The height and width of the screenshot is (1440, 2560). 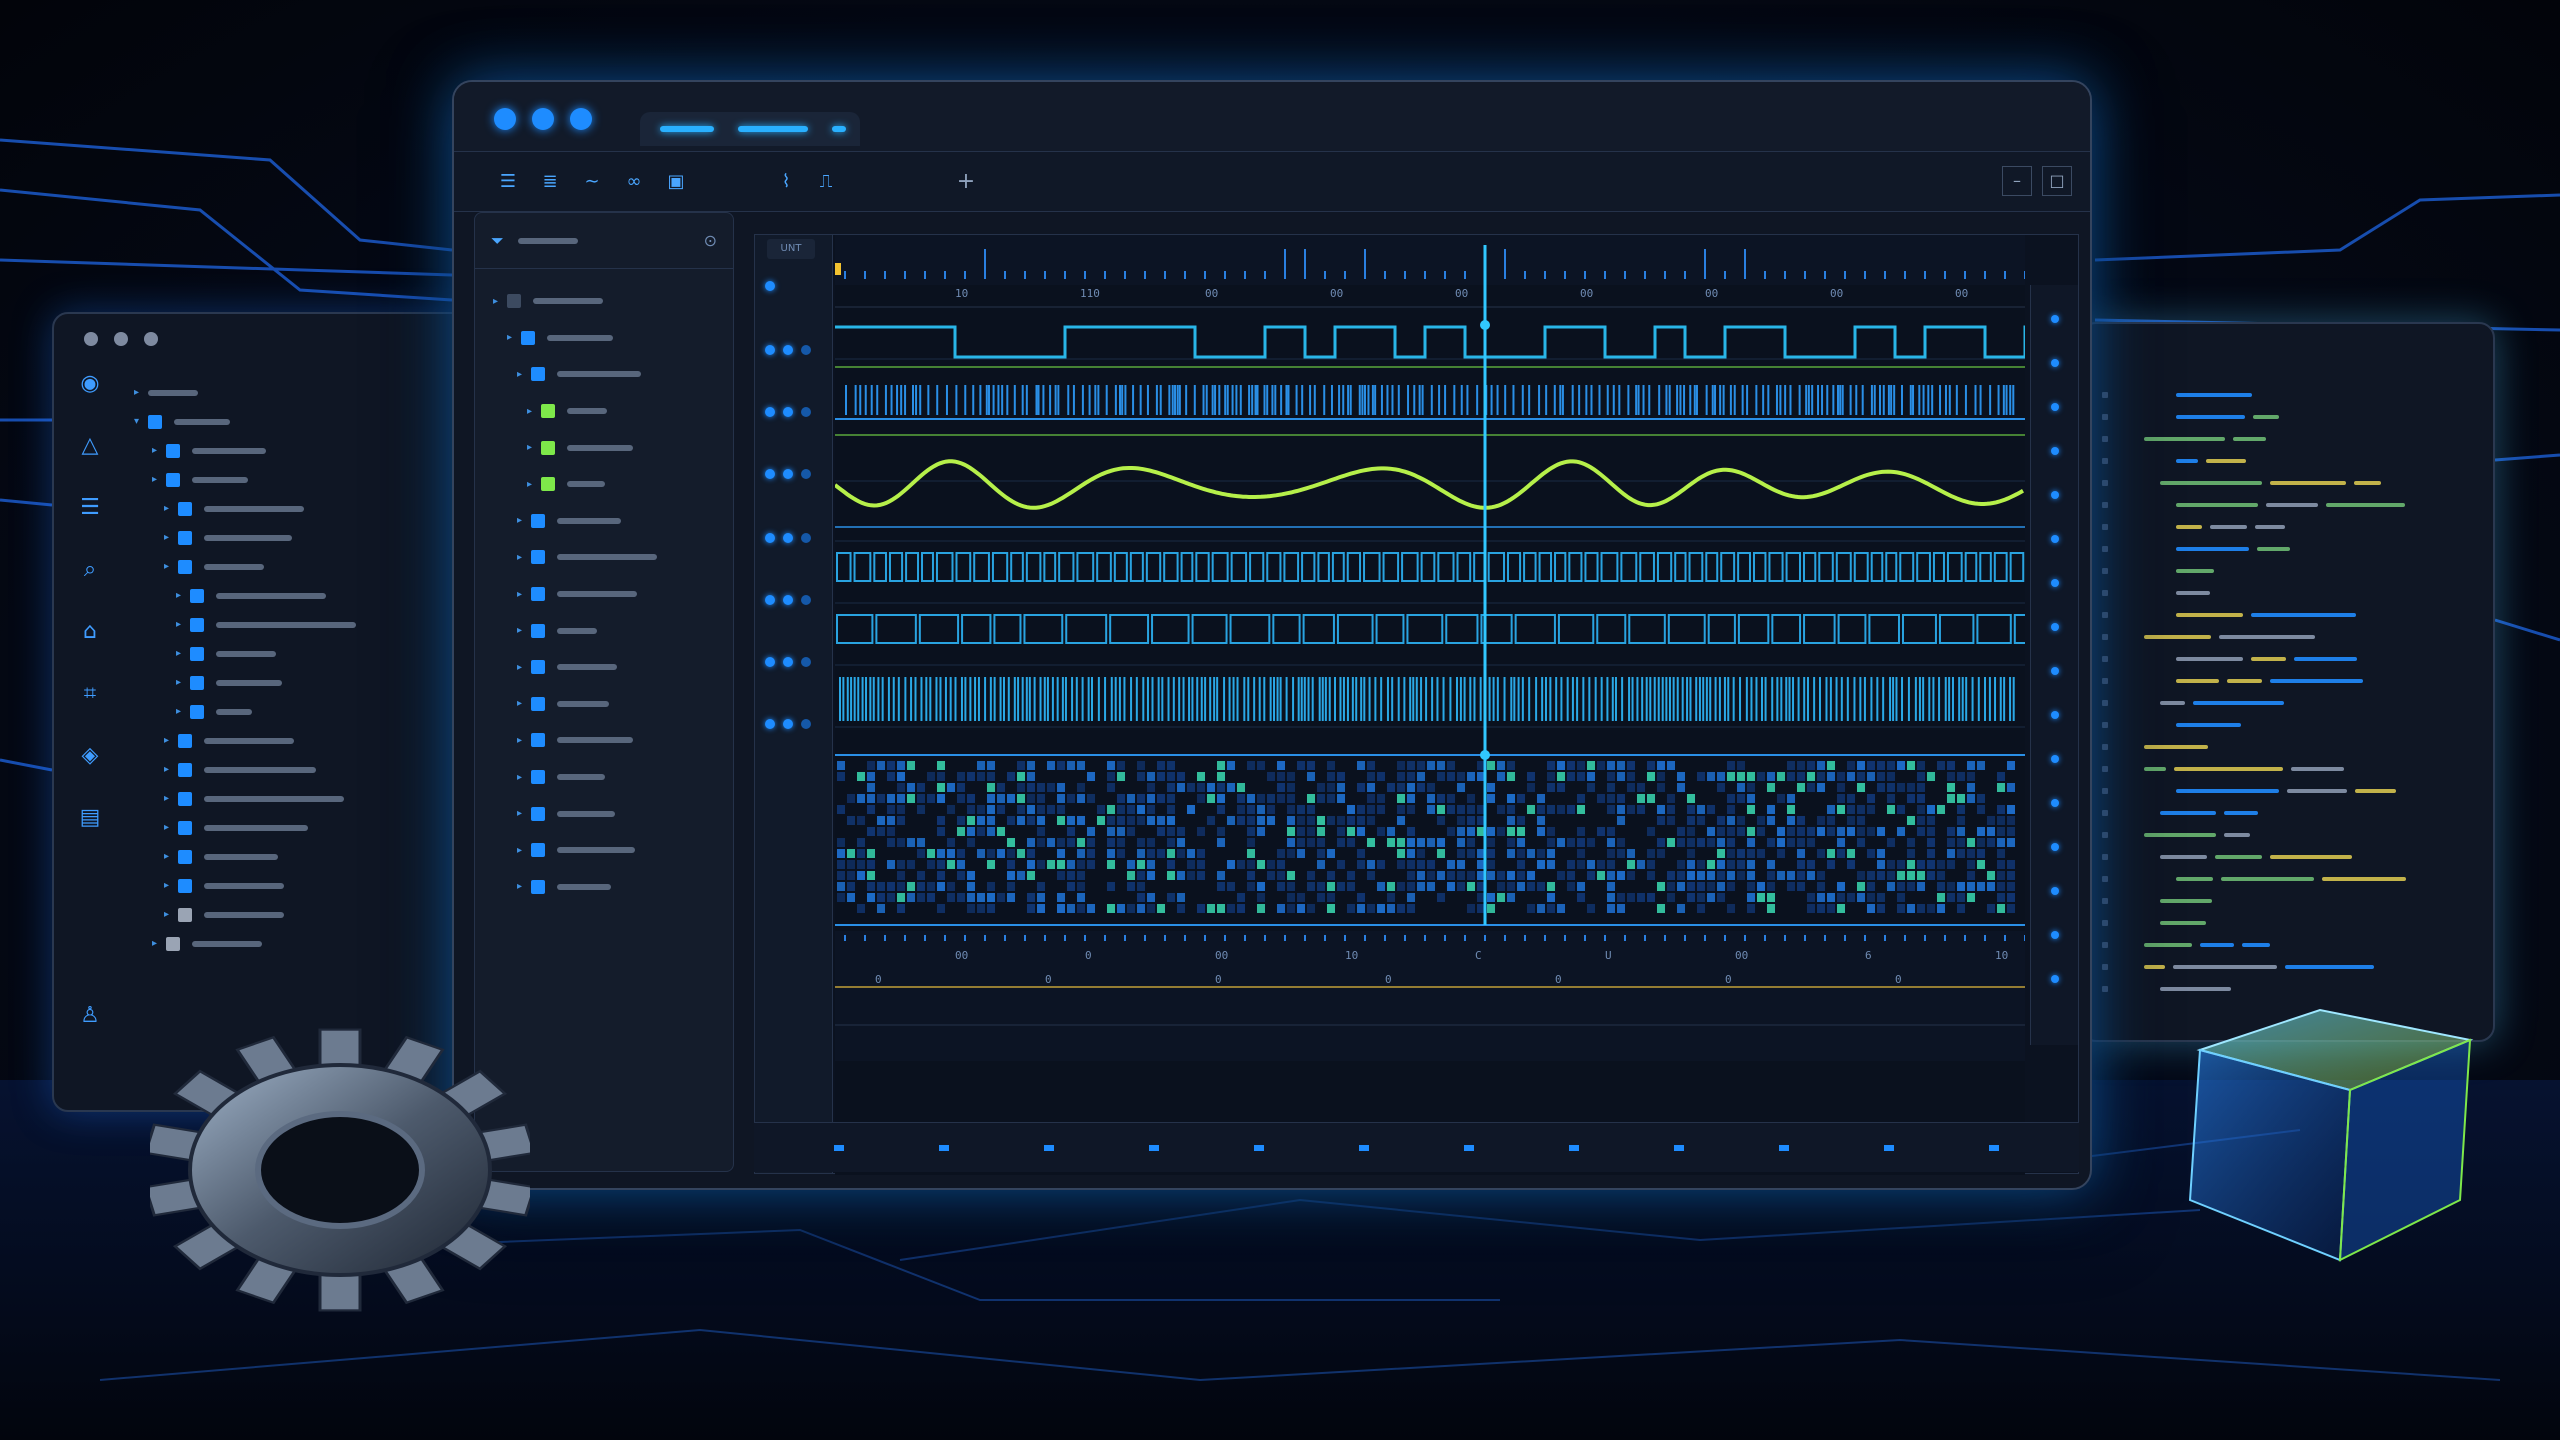 What do you see at coordinates (508, 182) in the screenshot?
I see `menu-icon: ☰` at bounding box center [508, 182].